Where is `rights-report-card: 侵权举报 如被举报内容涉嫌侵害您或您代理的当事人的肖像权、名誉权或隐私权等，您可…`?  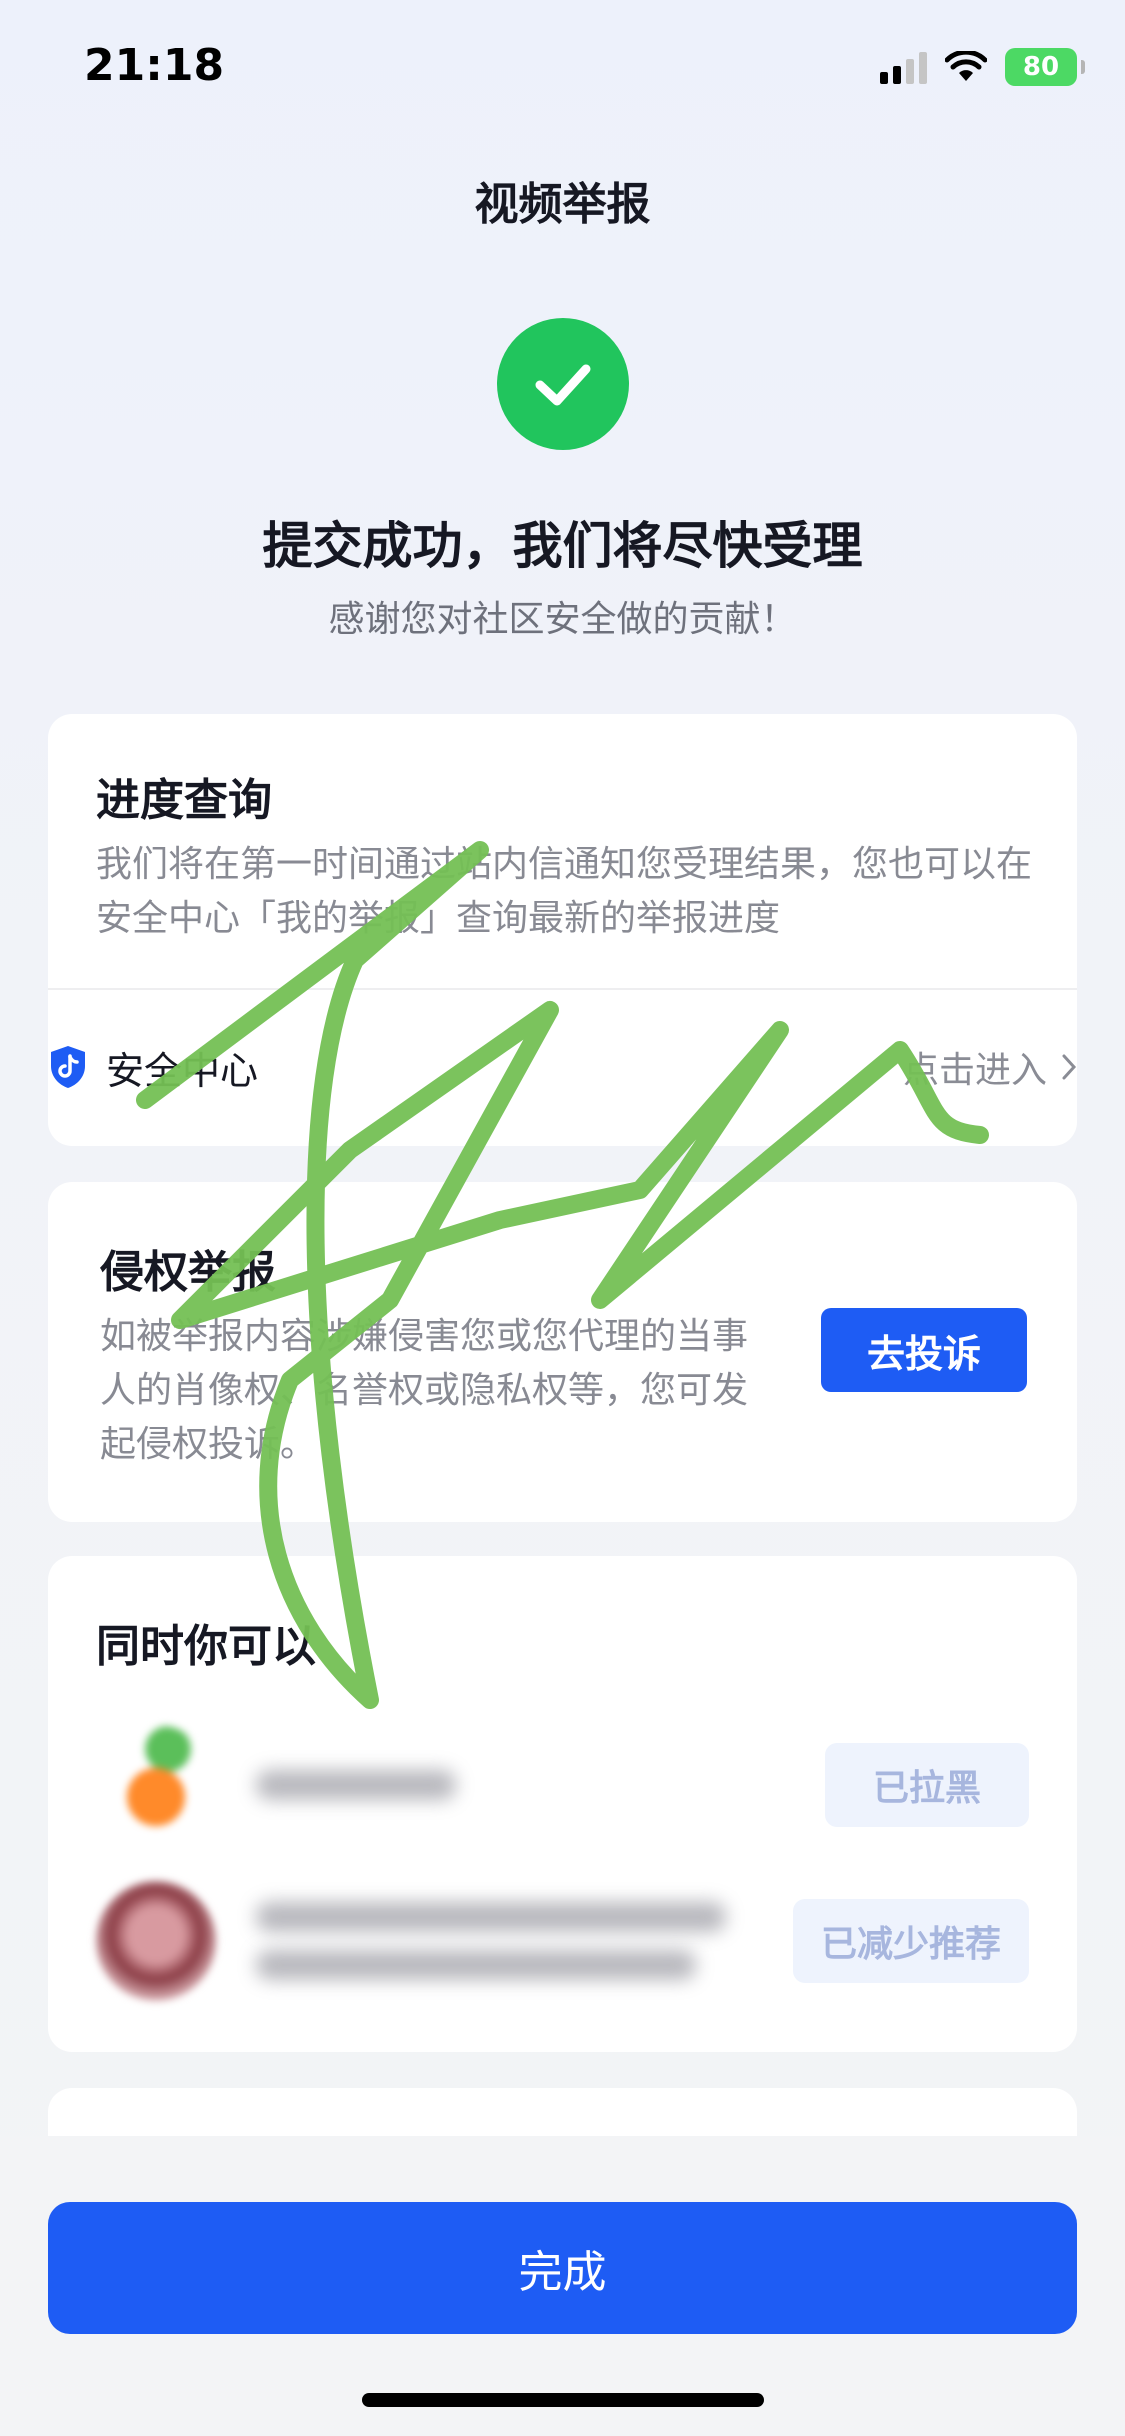 rights-report-card: 侵权举报 如被举报内容涉嫌侵害您或您代理的当事人的肖像权、名誉权或隐私权等，您可… is located at coordinates (562, 1352).